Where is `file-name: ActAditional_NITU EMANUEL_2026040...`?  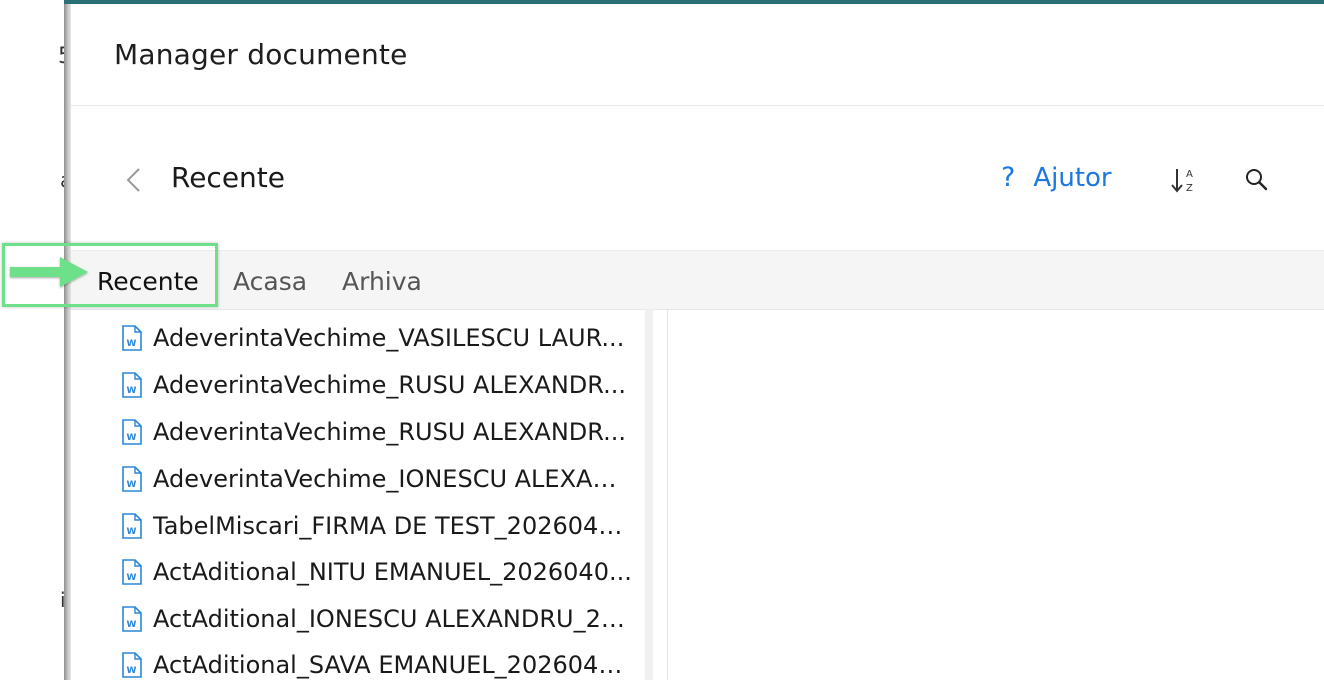
file-name: ActAditional_NITU EMANUEL_2026040... is located at coordinates (392, 572).